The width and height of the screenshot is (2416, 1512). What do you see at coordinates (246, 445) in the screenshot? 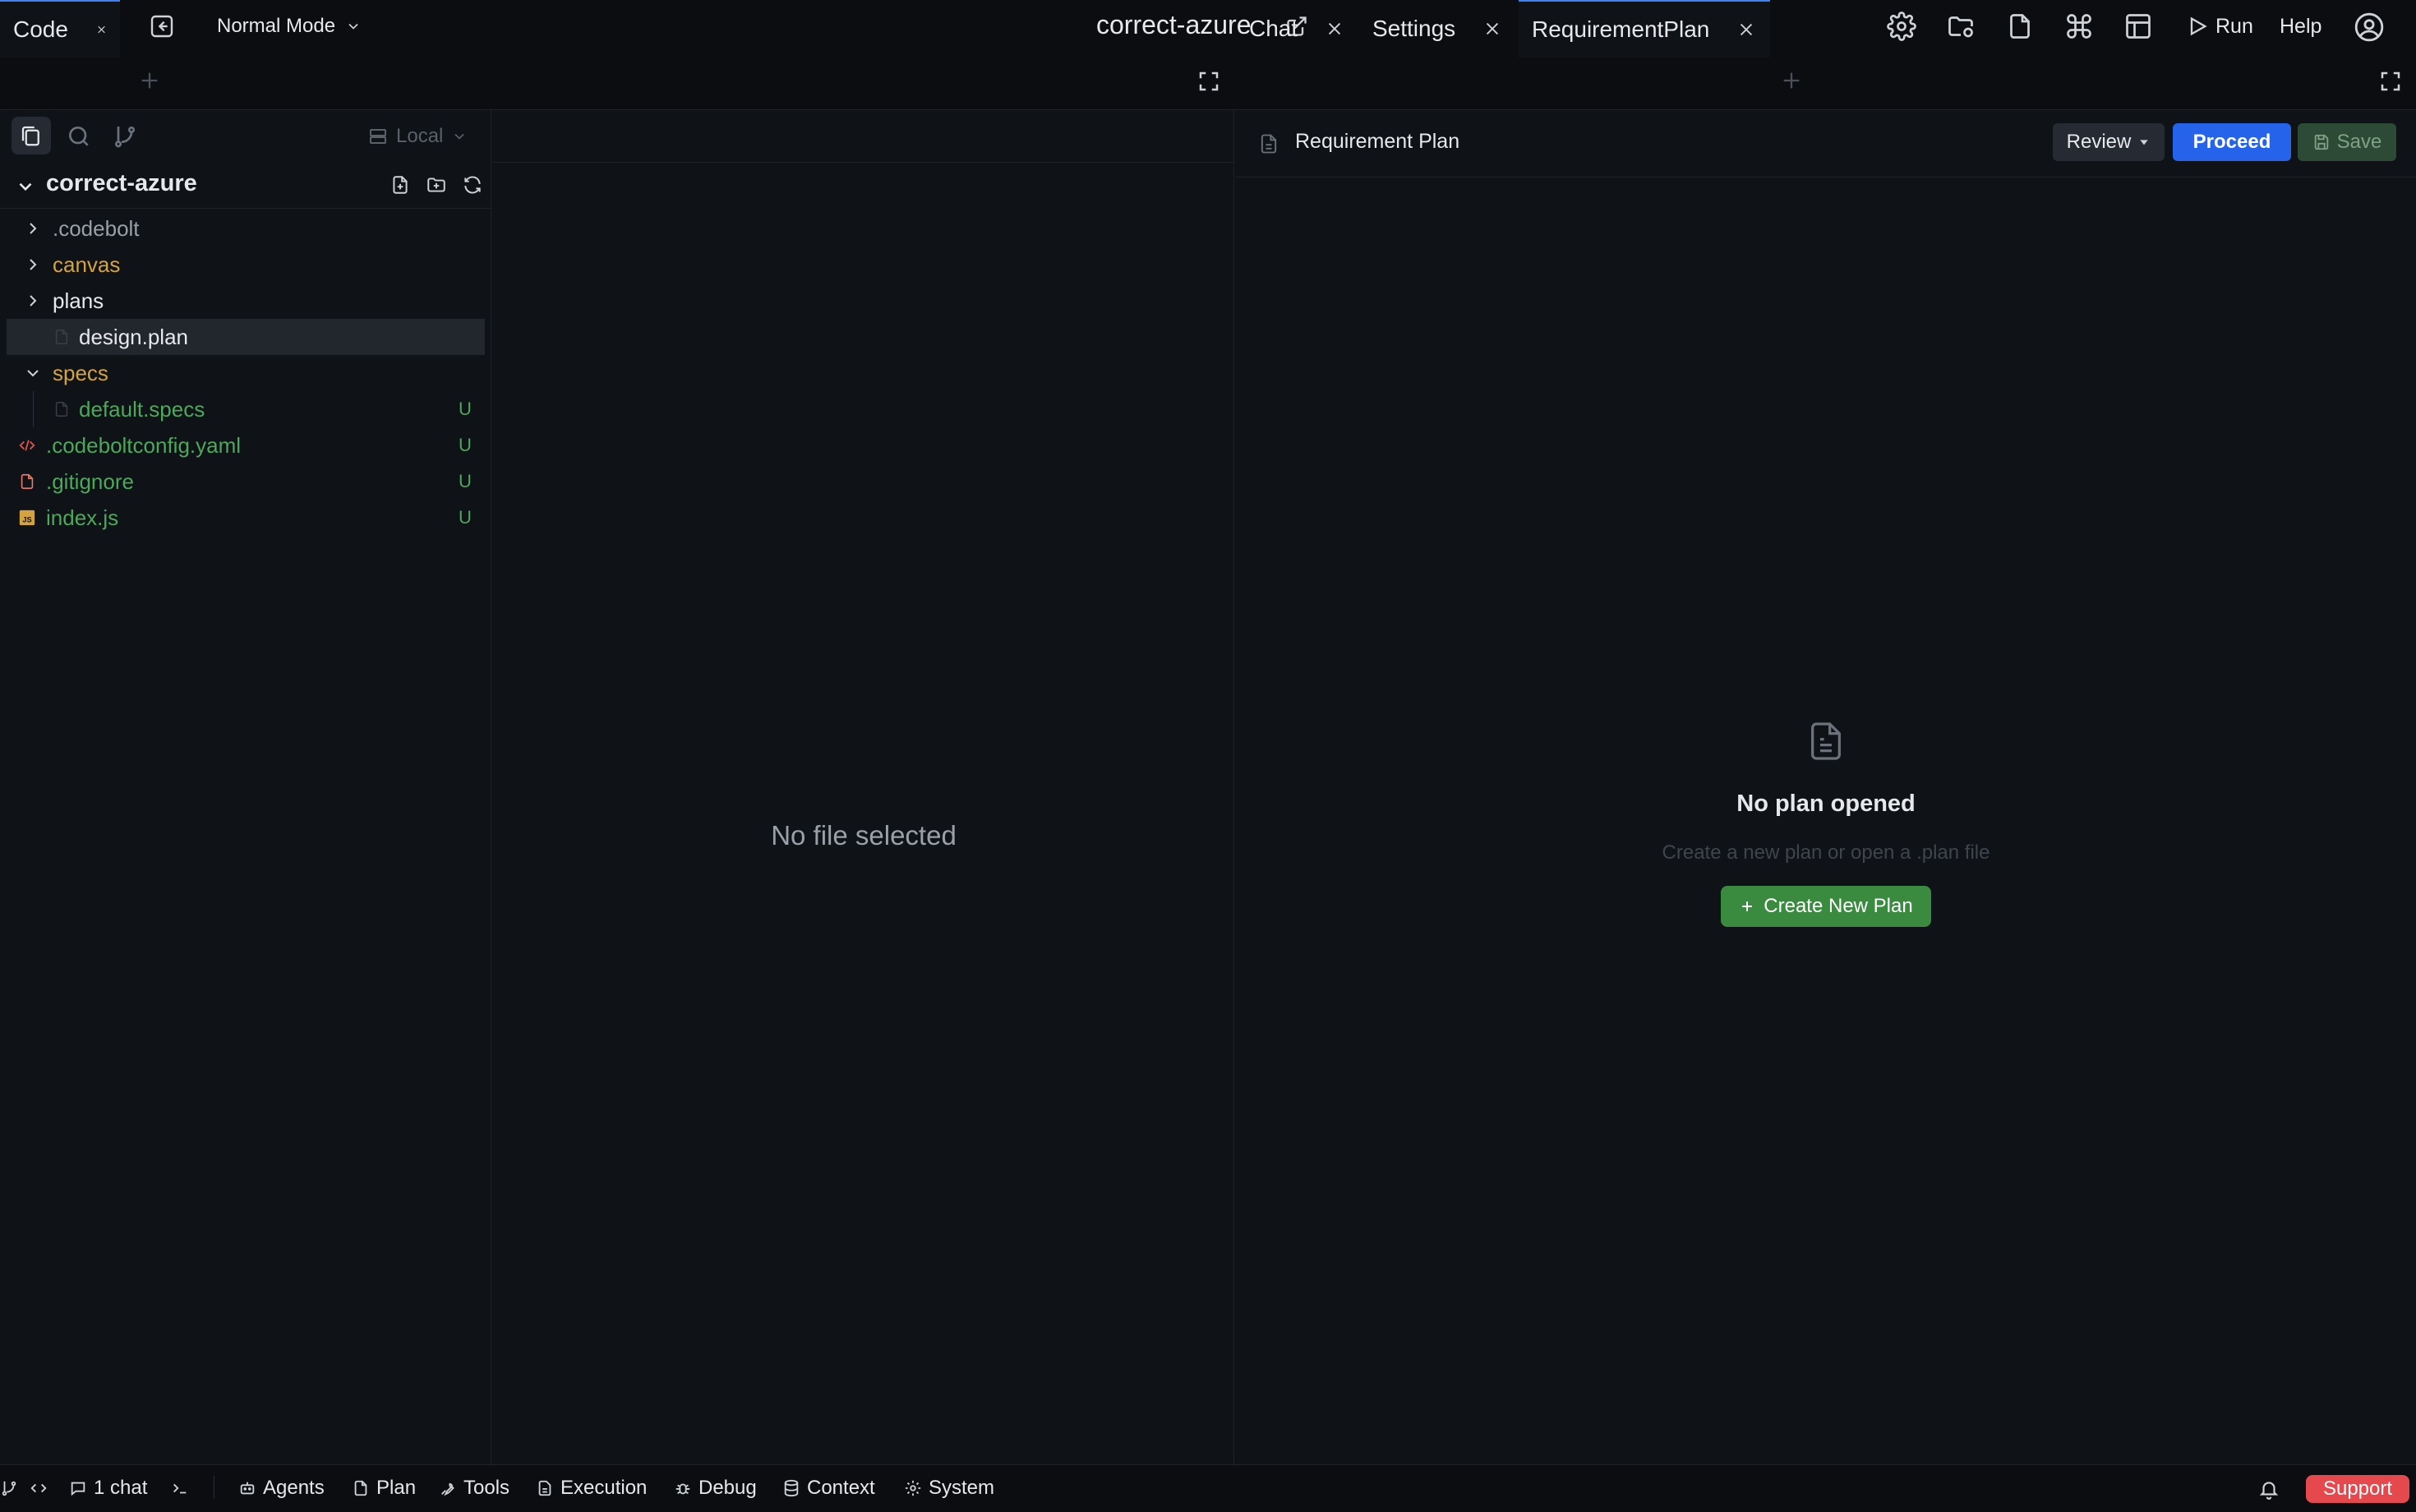
I see `tree-item-codeboltconfig: .codeboltconfig.yaml U` at bounding box center [246, 445].